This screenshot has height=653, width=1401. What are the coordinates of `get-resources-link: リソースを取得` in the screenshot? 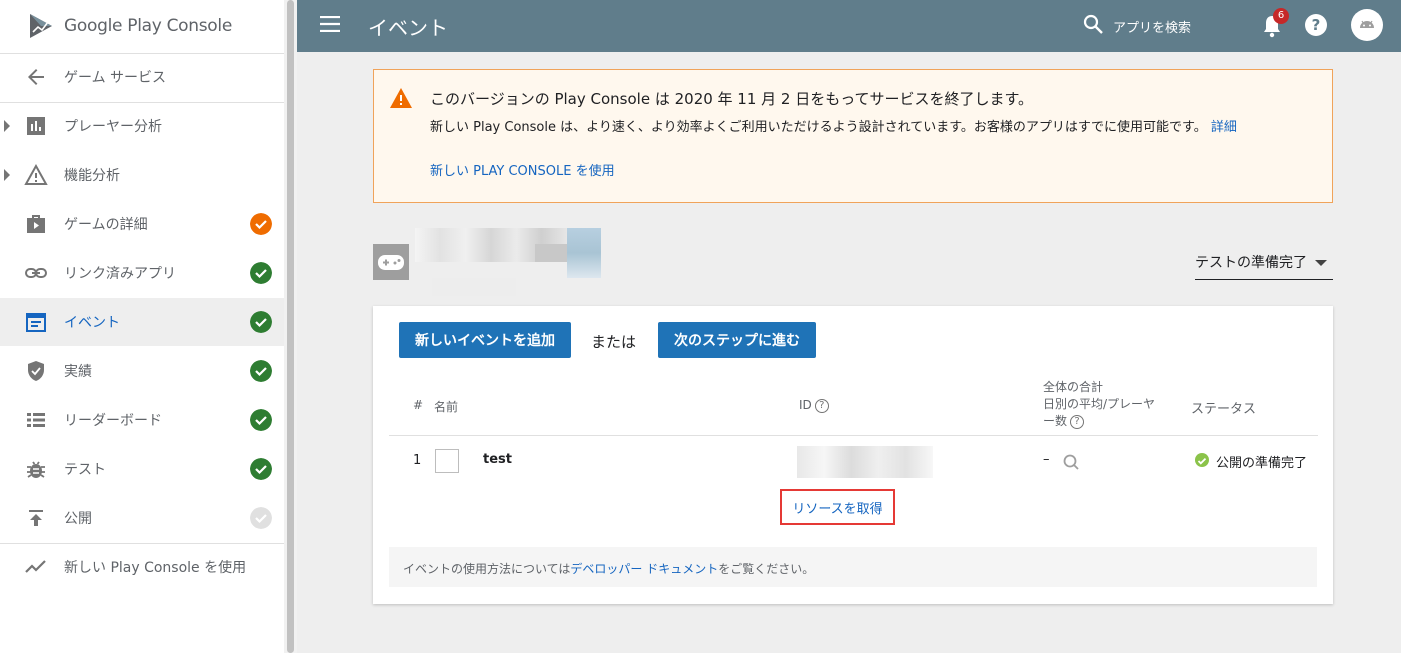 It's located at (837, 507).